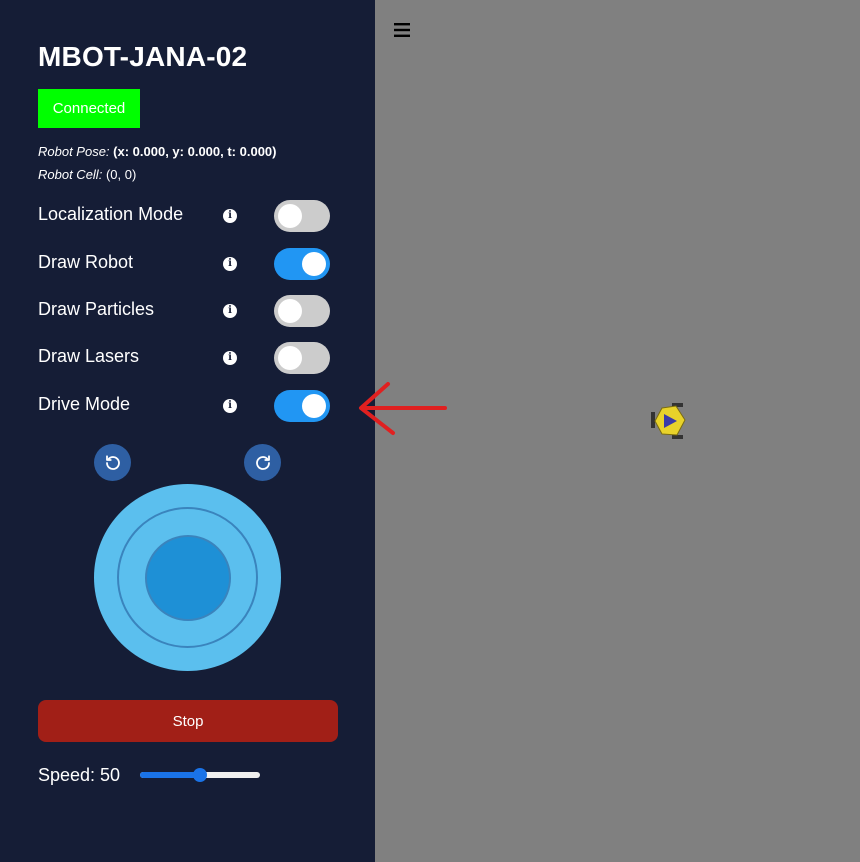  I want to click on speed-slider, so click(200, 775).